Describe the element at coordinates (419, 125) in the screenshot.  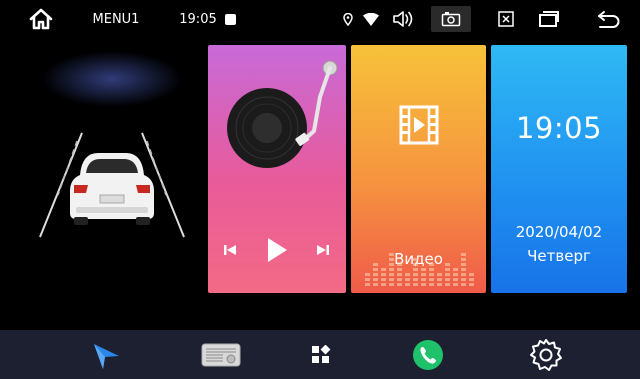
I see `film-icon` at that location.